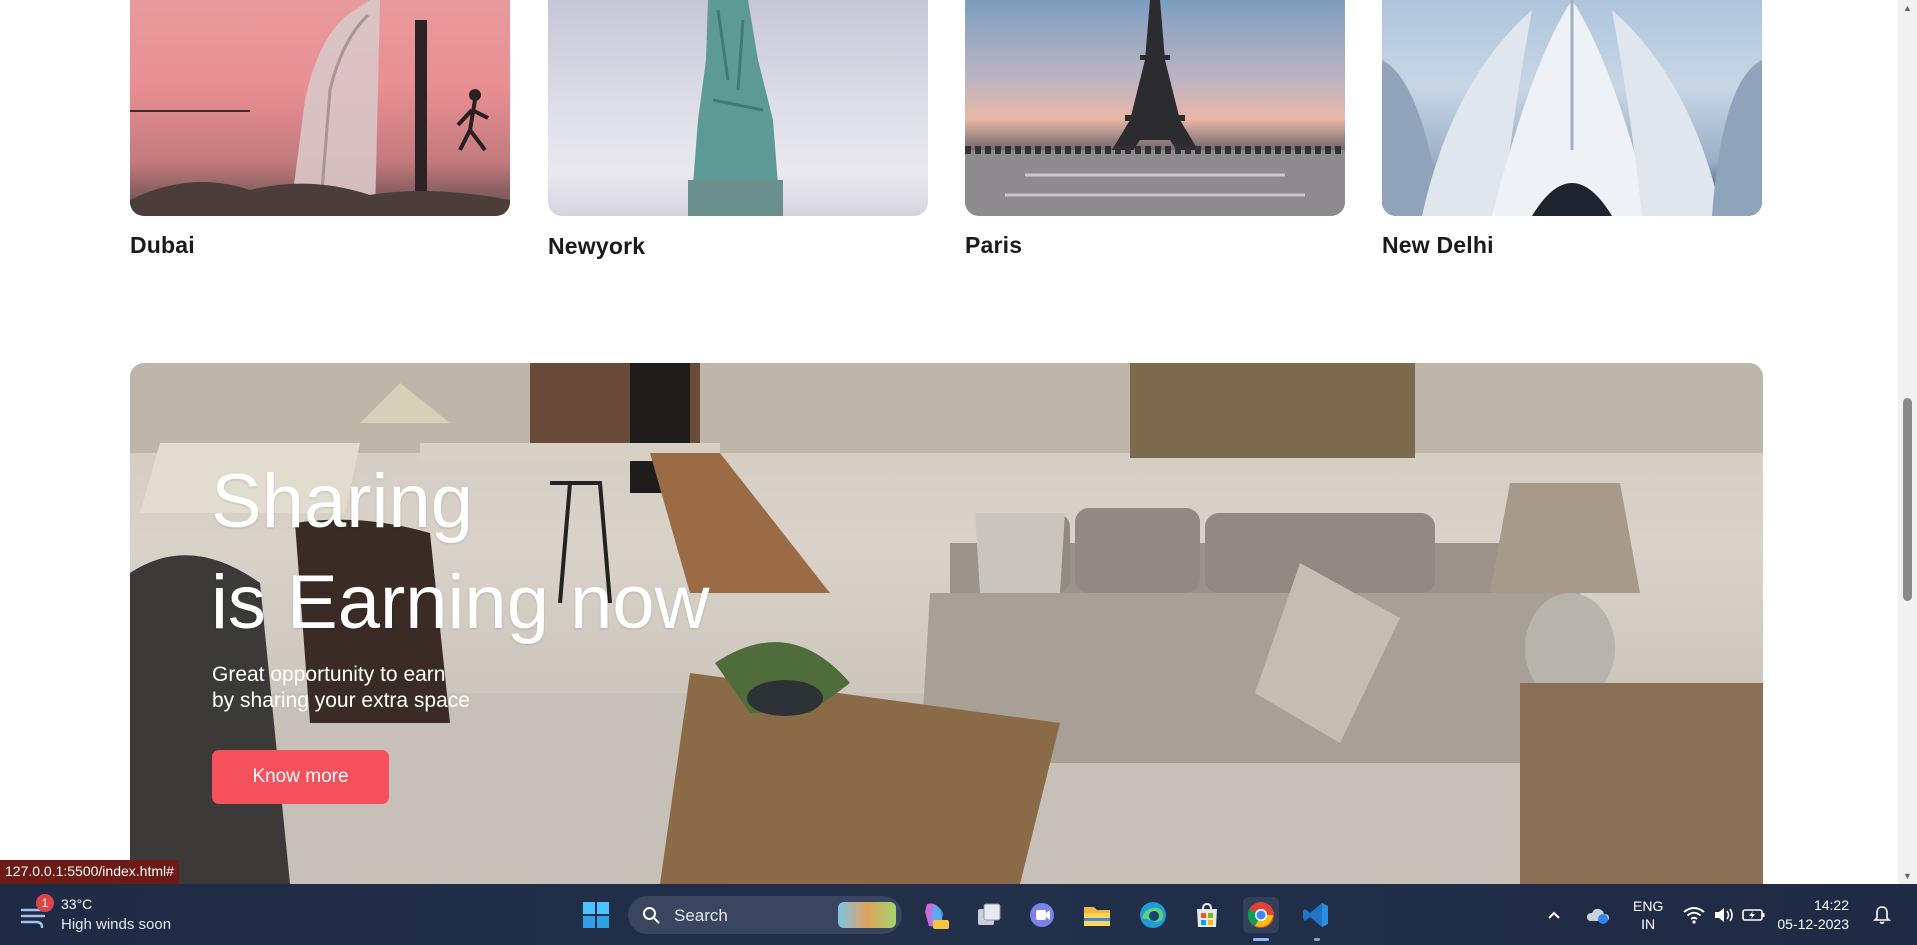 The width and height of the screenshot is (1917, 945). Describe the element at coordinates (1694, 915) in the screenshot. I see `wifi-icon` at that location.